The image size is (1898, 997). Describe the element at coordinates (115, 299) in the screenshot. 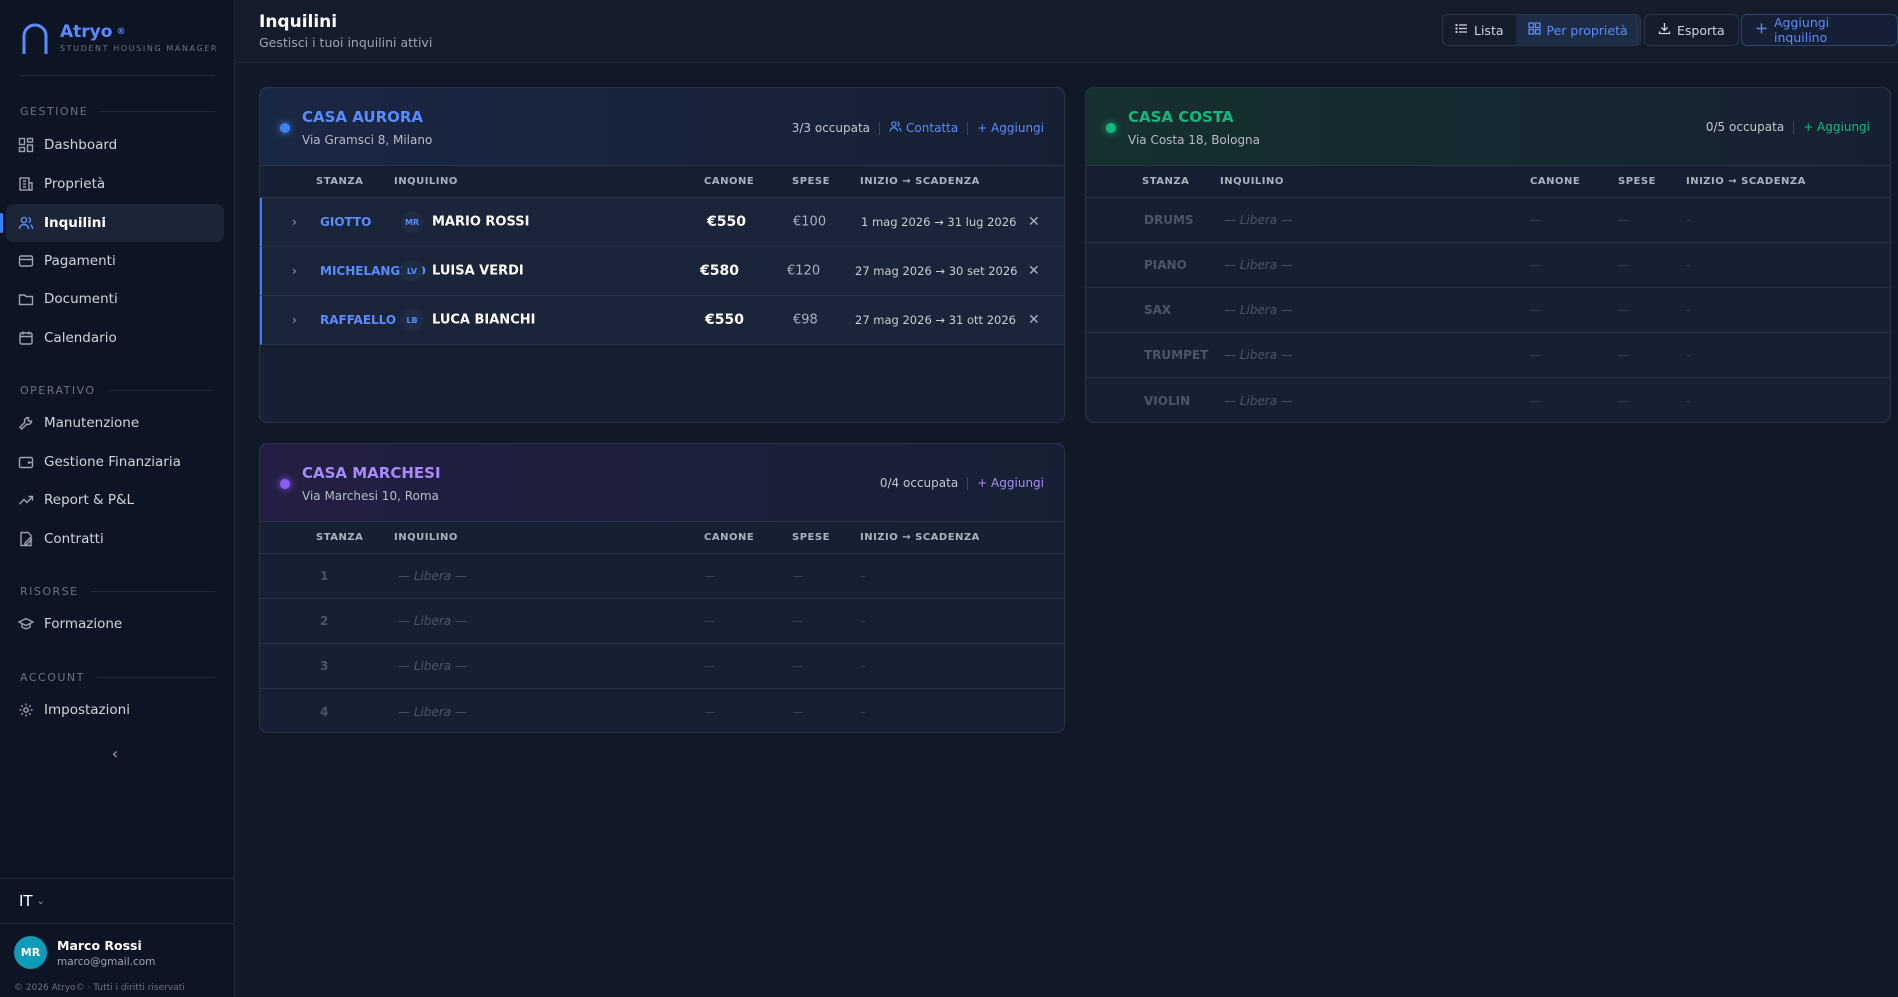

I see `sidebar-item-documenti: Documenti` at that location.